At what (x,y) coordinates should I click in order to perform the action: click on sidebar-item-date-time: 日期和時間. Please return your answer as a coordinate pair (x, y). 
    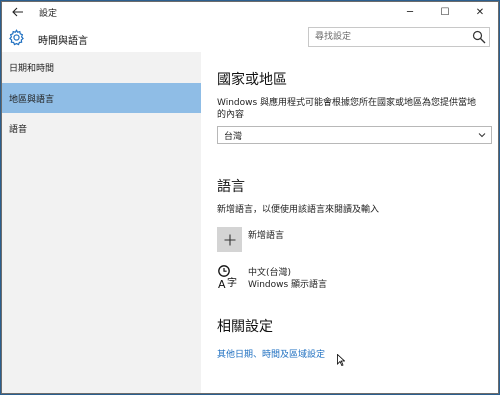
    Looking at the image, I should click on (101, 67).